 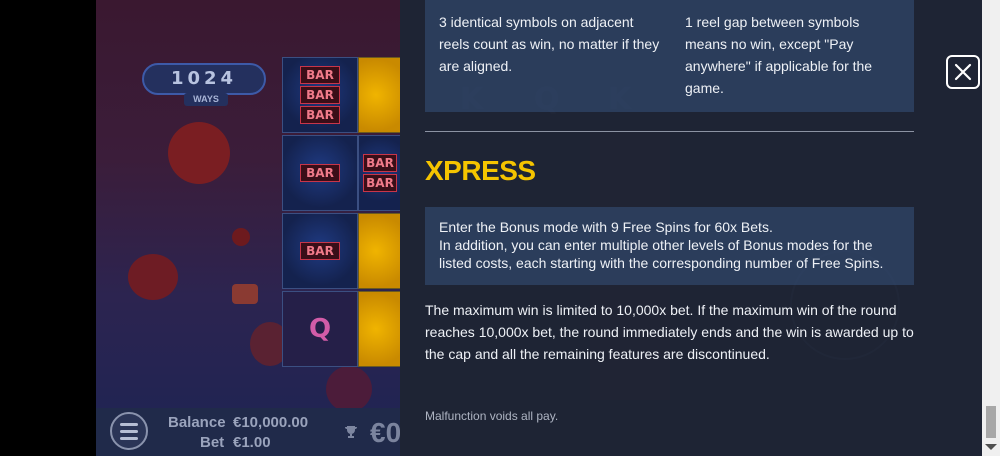 What do you see at coordinates (480, 170) in the screenshot?
I see `section-title: XPRESS` at bounding box center [480, 170].